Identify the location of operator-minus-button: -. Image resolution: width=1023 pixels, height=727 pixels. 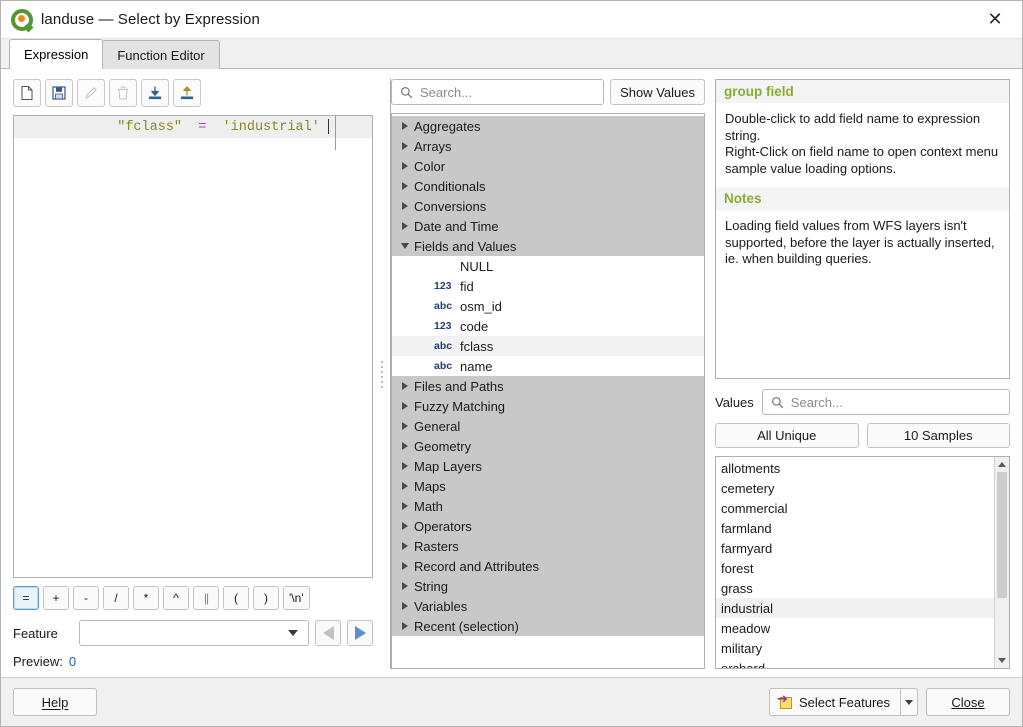
(86, 598).